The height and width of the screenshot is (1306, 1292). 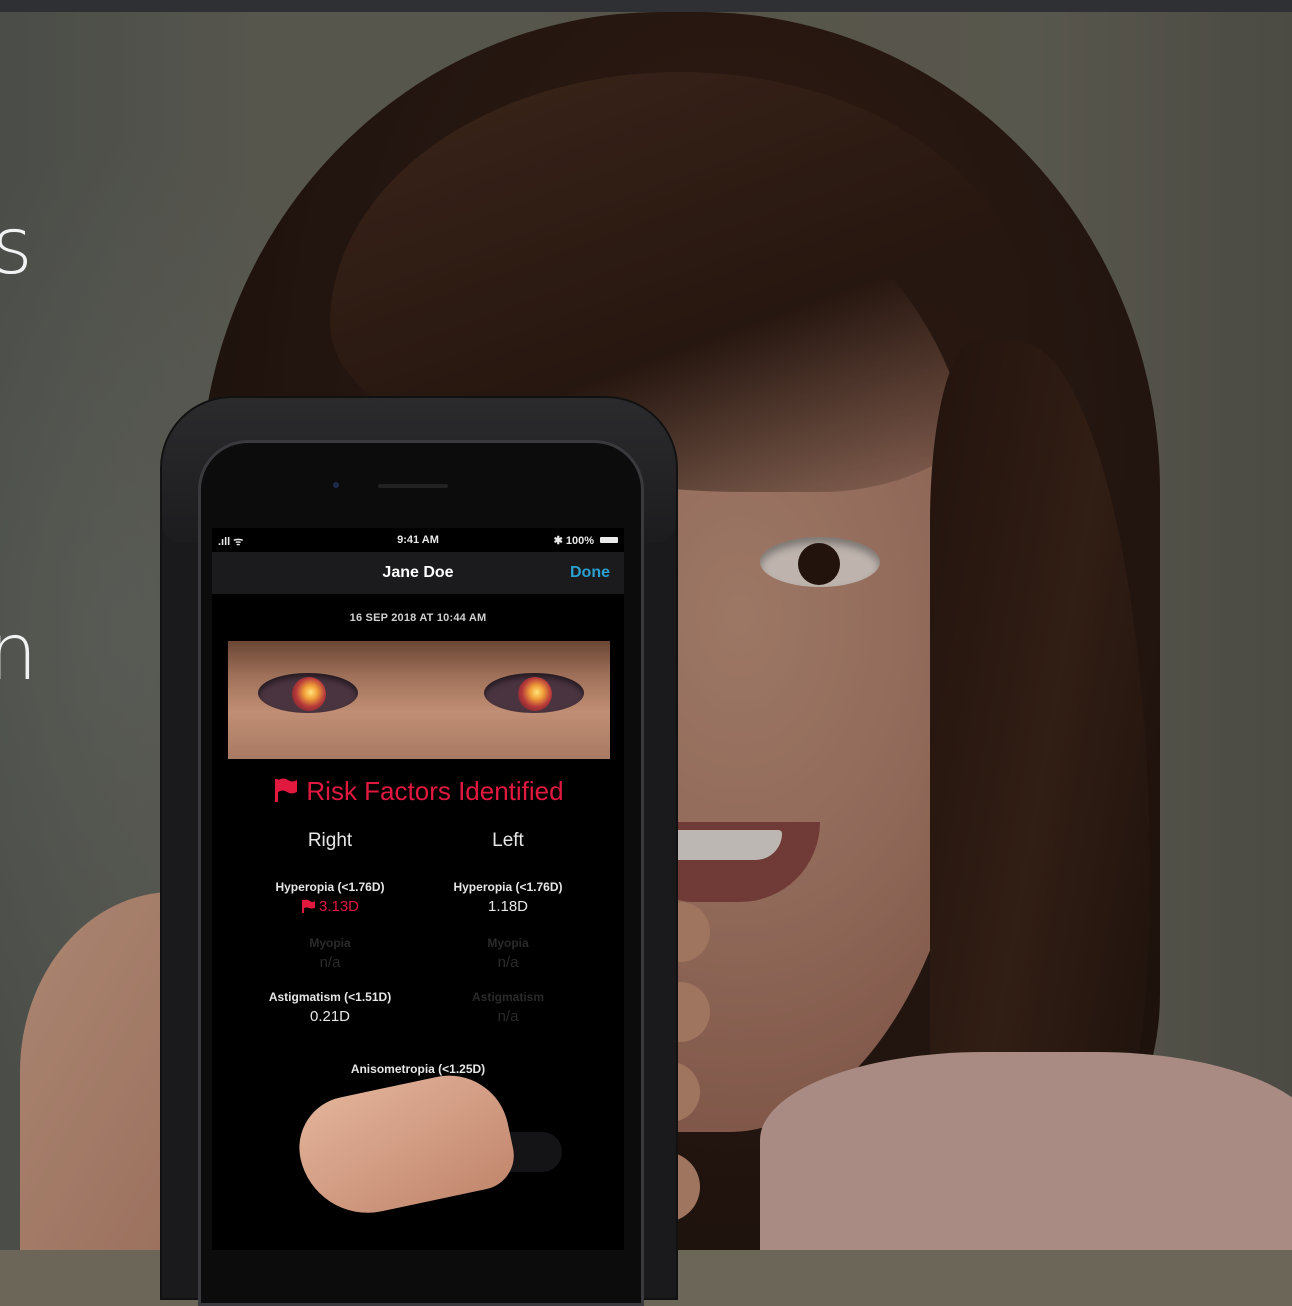 What do you see at coordinates (339, 906) in the screenshot?
I see `right-hyperopia-value: 3.13D` at bounding box center [339, 906].